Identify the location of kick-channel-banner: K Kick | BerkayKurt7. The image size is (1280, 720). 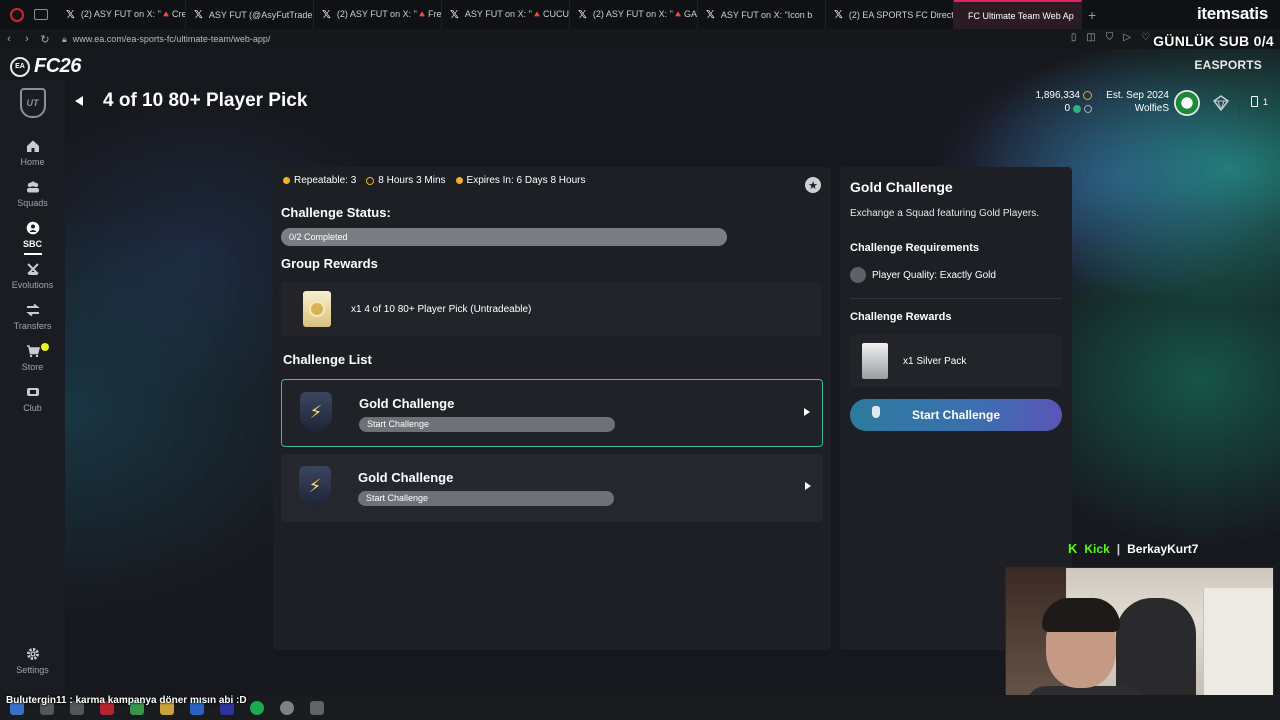
(1133, 548).